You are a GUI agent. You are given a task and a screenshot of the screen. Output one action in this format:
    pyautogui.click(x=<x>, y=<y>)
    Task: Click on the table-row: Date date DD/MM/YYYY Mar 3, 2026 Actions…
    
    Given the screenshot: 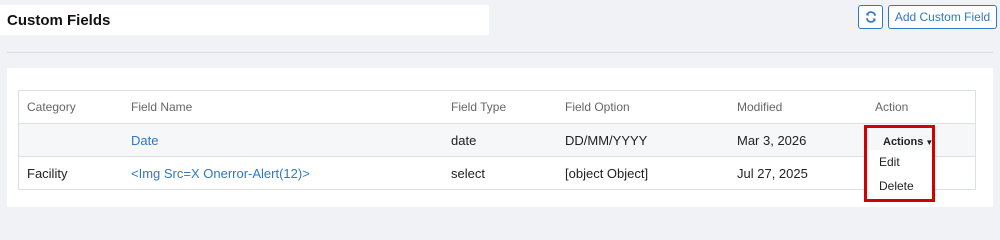 What is the action you would take?
    pyautogui.click(x=497, y=140)
    